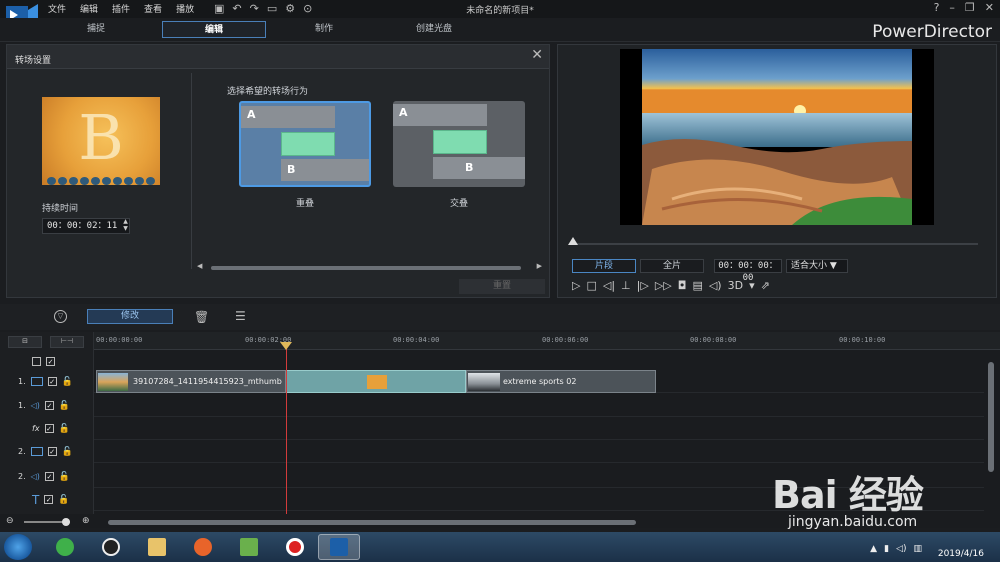 This screenshot has height=562, width=1000. I want to click on movie-mode-button: 全片, so click(672, 266).